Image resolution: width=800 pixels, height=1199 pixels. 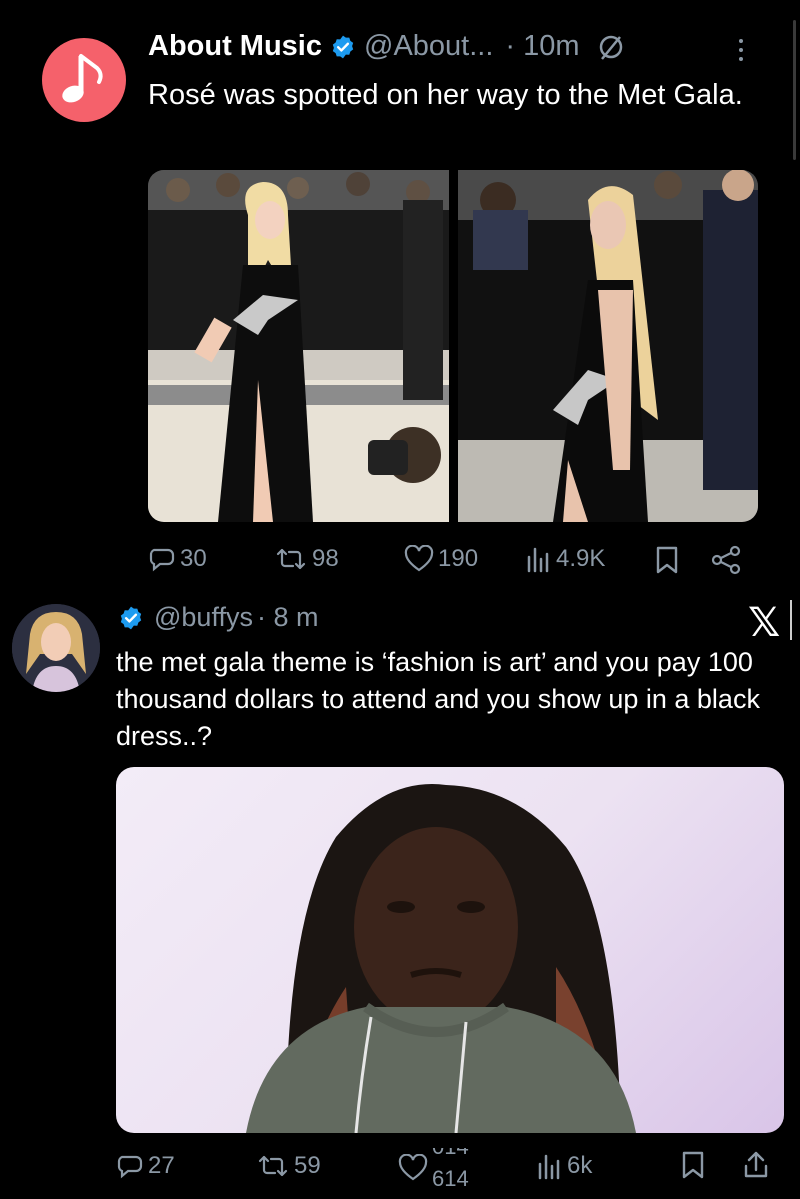 I want to click on mute-icon, so click(x=610, y=47).